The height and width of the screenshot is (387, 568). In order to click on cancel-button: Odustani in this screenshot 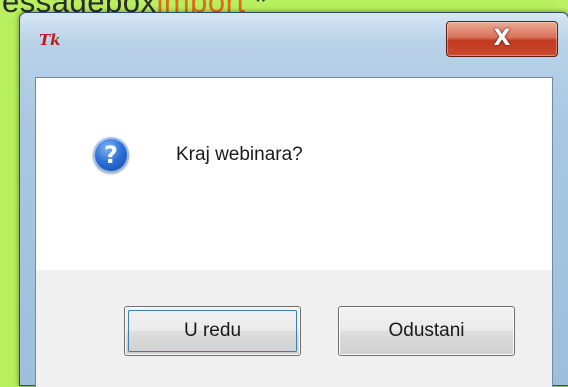, I will do `click(426, 331)`.